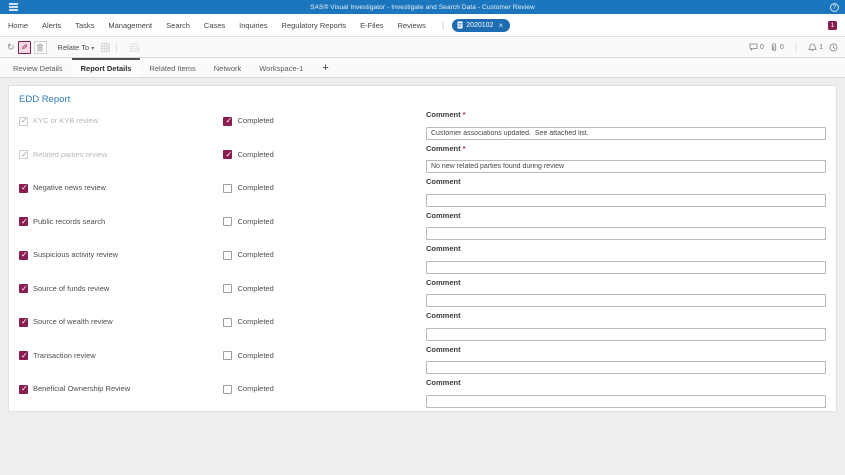 Image resolution: width=845 pixels, height=475 pixels. I want to click on grid-icon, so click(106, 47).